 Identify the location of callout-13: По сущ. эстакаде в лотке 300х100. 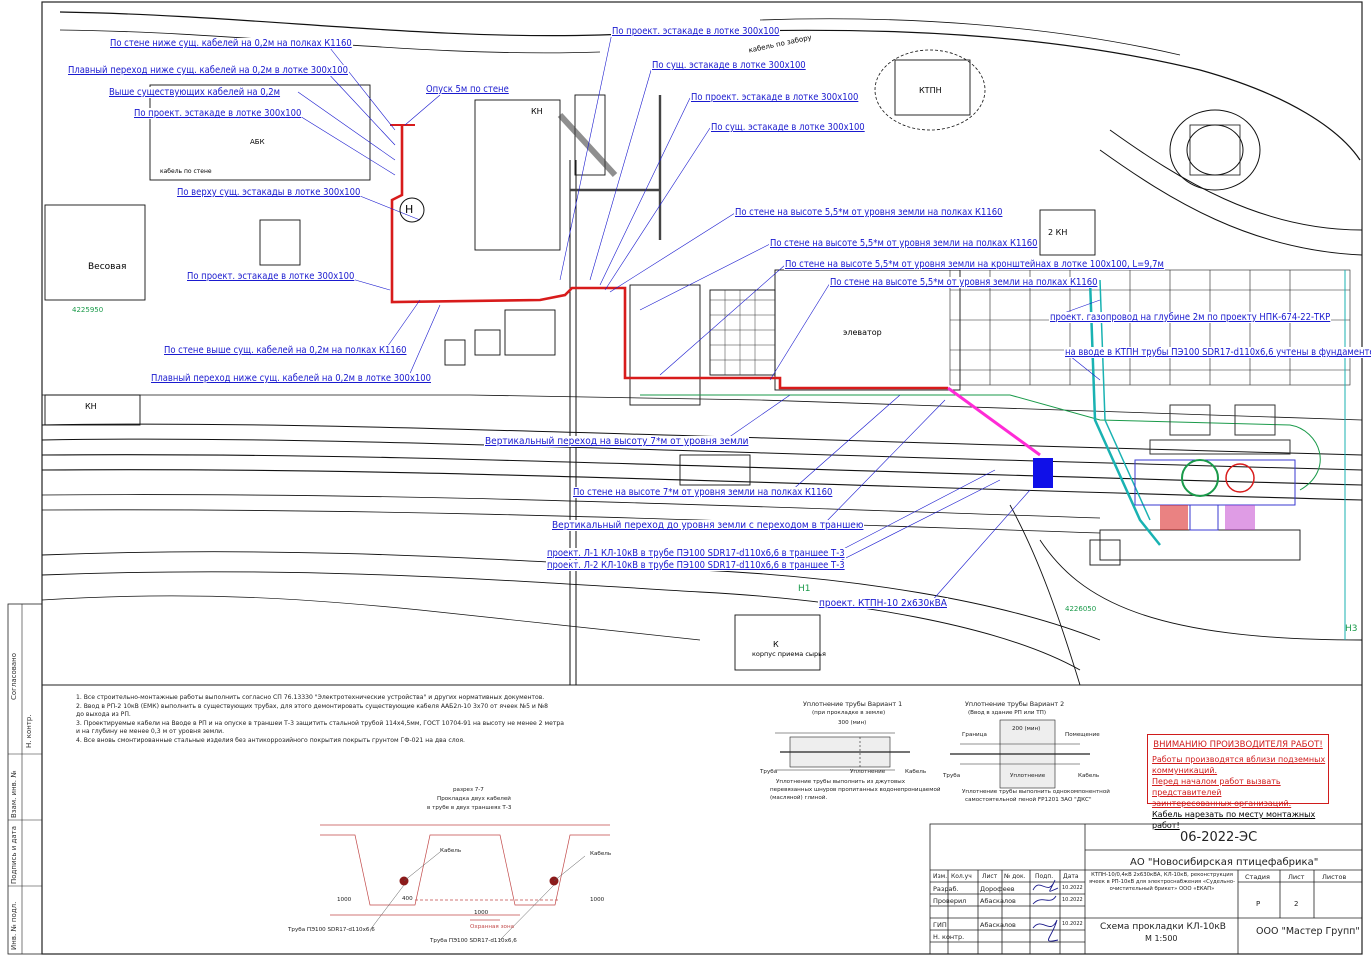
(788, 127).